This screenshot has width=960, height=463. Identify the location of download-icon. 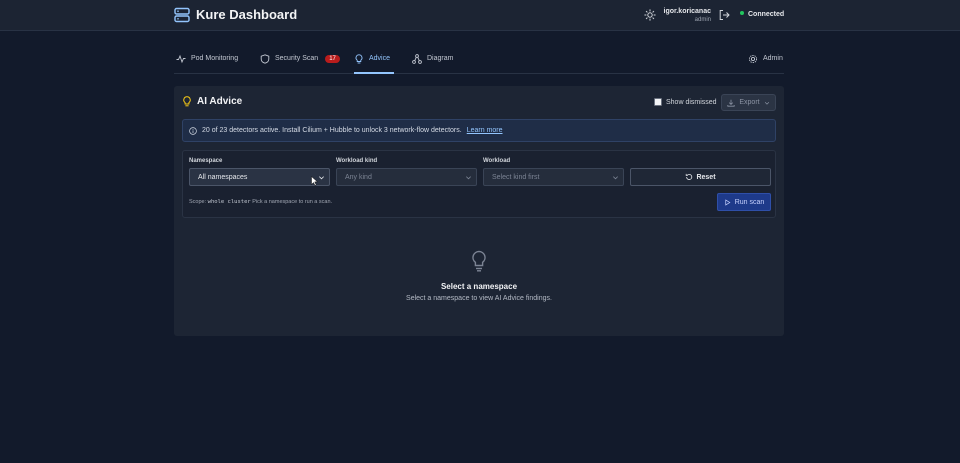
(731, 103).